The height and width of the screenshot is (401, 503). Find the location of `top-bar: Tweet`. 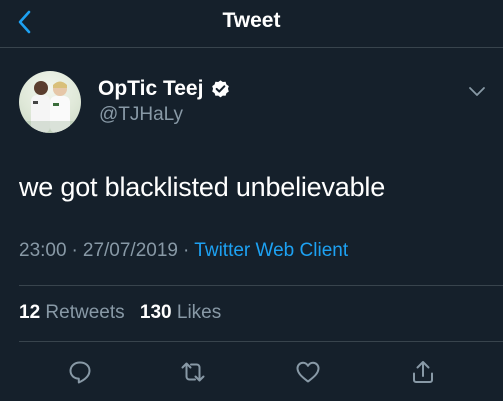

top-bar: Tweet is located at coordinates (251, 24).